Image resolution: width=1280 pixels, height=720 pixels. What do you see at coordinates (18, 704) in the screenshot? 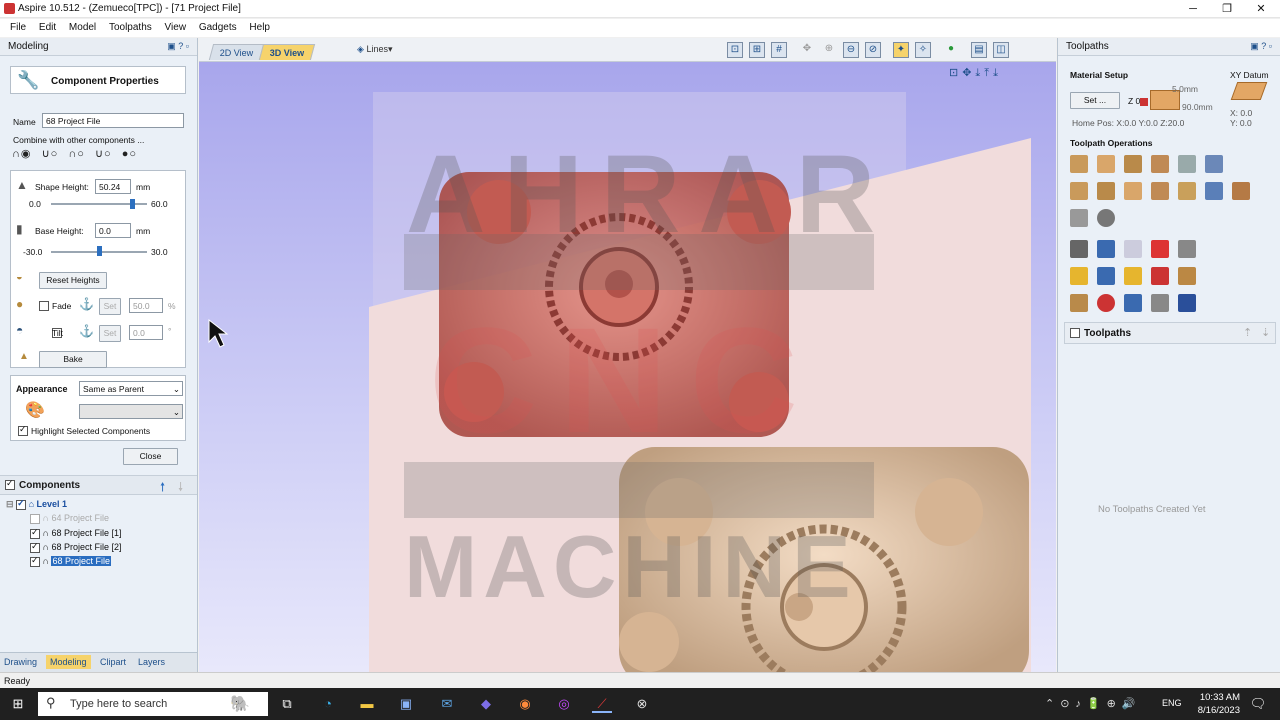
I see `windows-start-icon: ⊞` at bounding box center [18, 704].